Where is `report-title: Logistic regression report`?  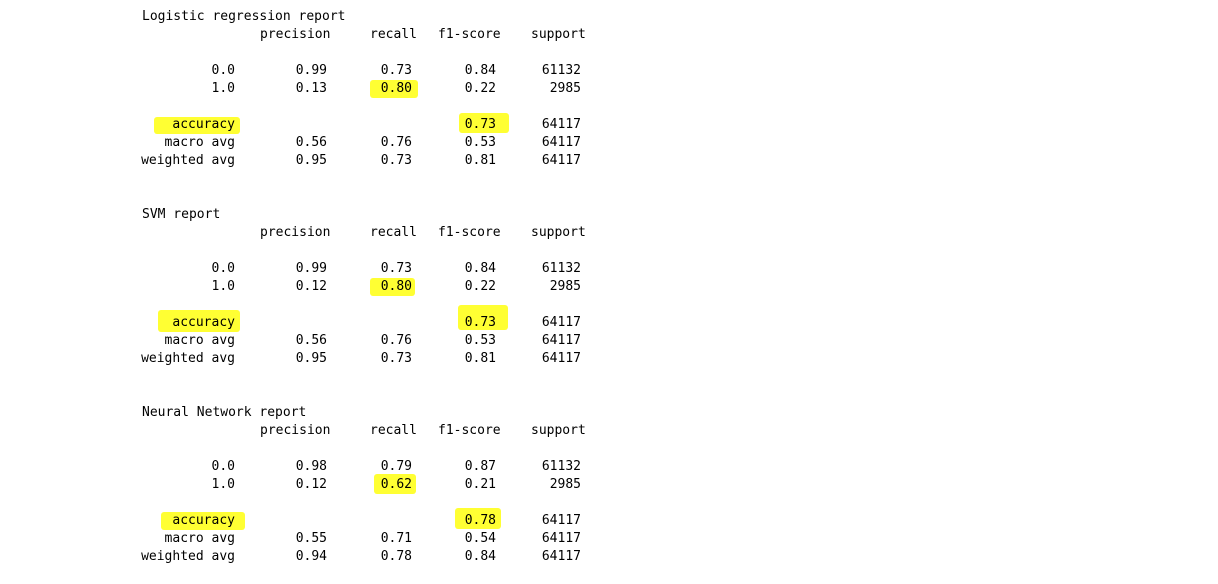 report-title: Logistic regression report is located at coordinates (244, 16).